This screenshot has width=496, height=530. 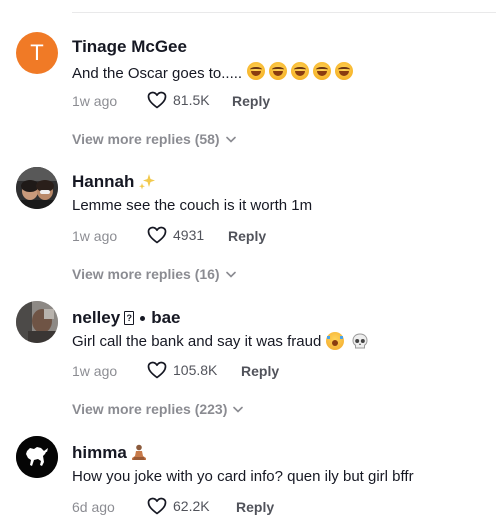 I want to click on view-more-replies: View more replies (223), so click(x=158, y=409).